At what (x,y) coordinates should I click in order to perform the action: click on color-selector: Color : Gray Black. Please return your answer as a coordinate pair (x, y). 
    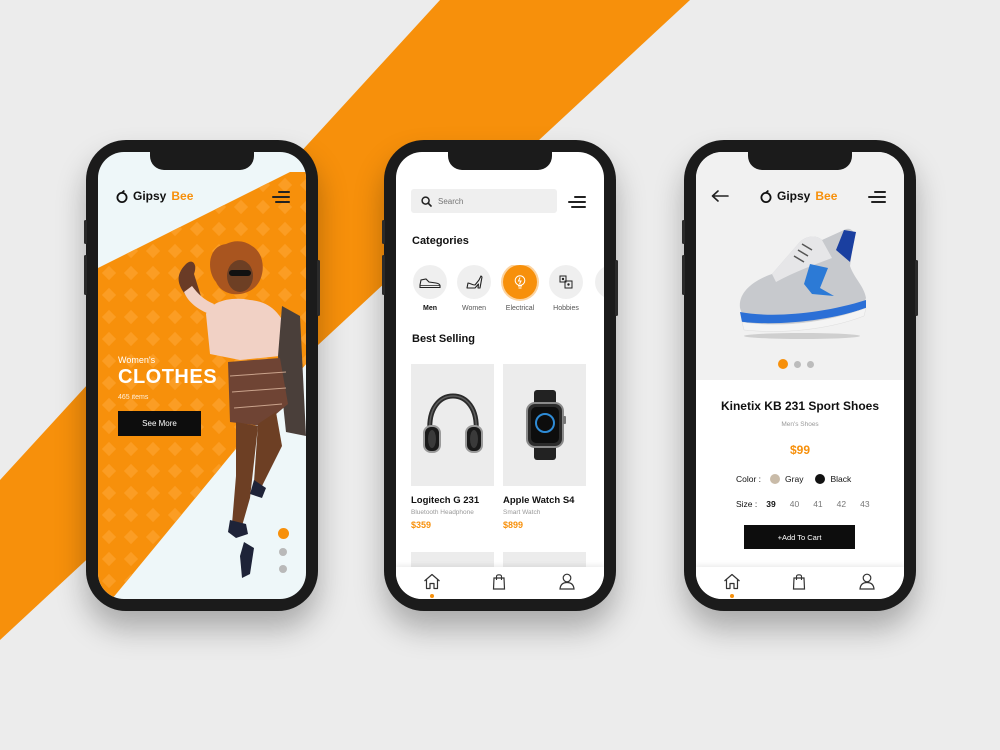
    Looking at the image, I should click on (793, 479).